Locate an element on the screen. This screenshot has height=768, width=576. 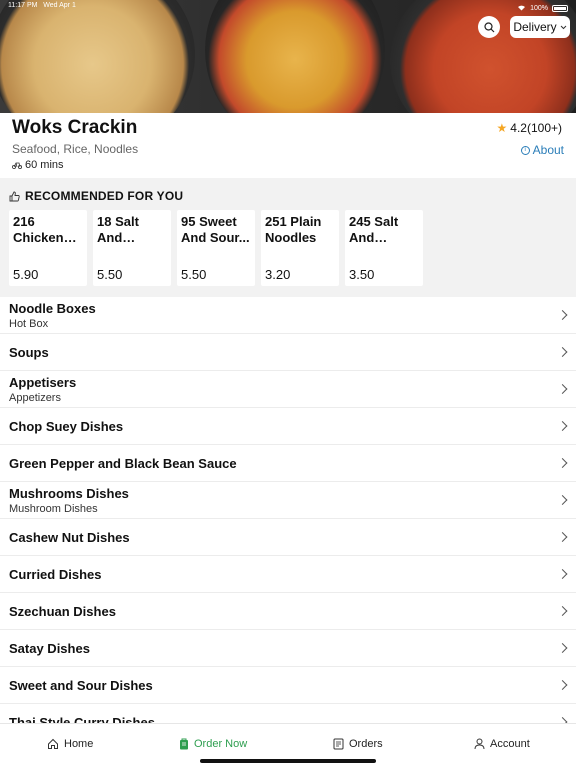
rating-value: 4.2(100+) is located at coordinates (536, 128).